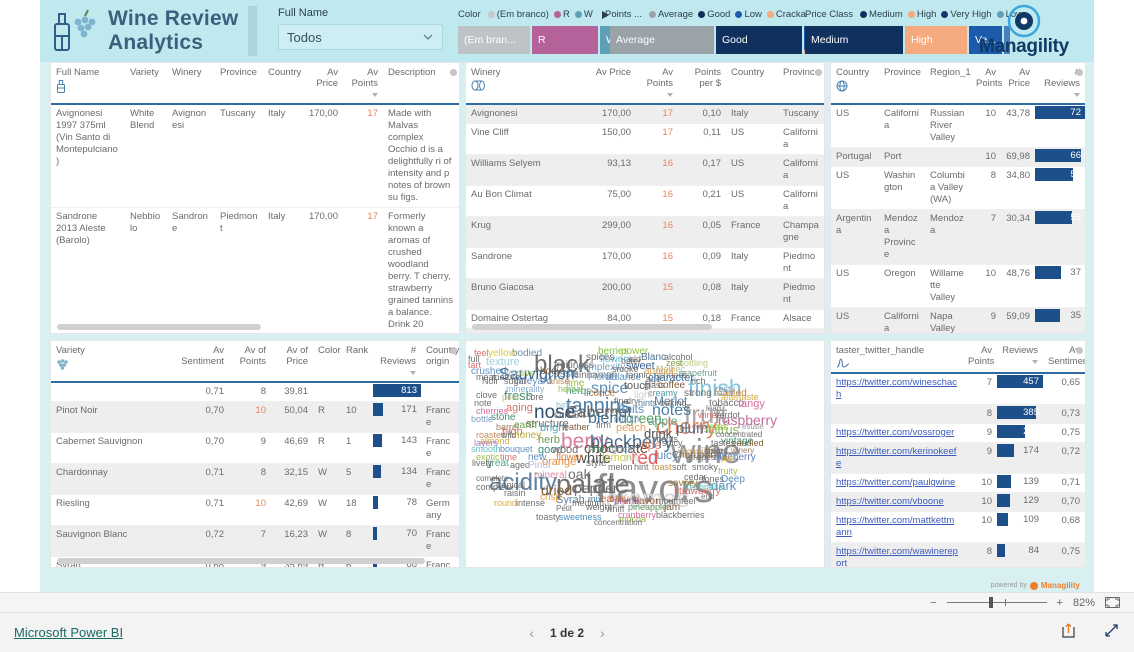  I want to click on zoom-slider-thumb, so click(990, 602).